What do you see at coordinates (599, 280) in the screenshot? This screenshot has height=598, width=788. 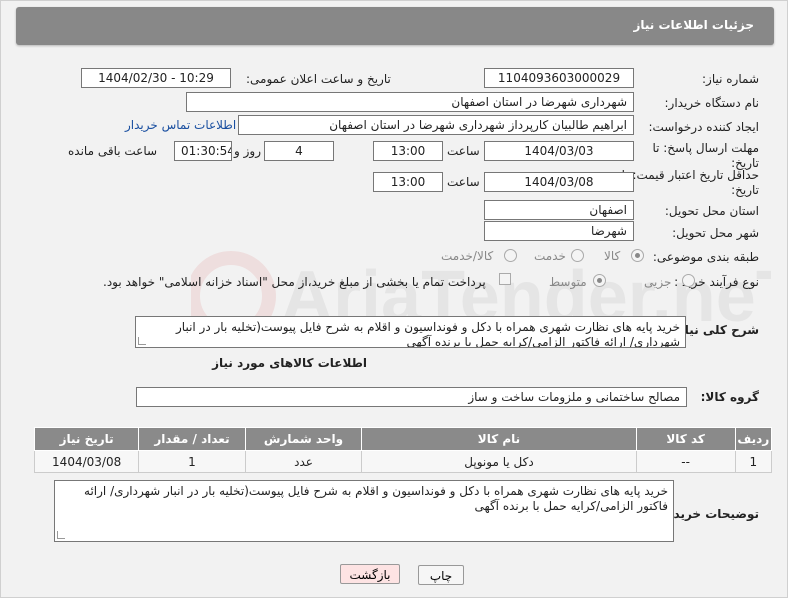 I see `process-radio-medium` at bounding box center [599, 280].